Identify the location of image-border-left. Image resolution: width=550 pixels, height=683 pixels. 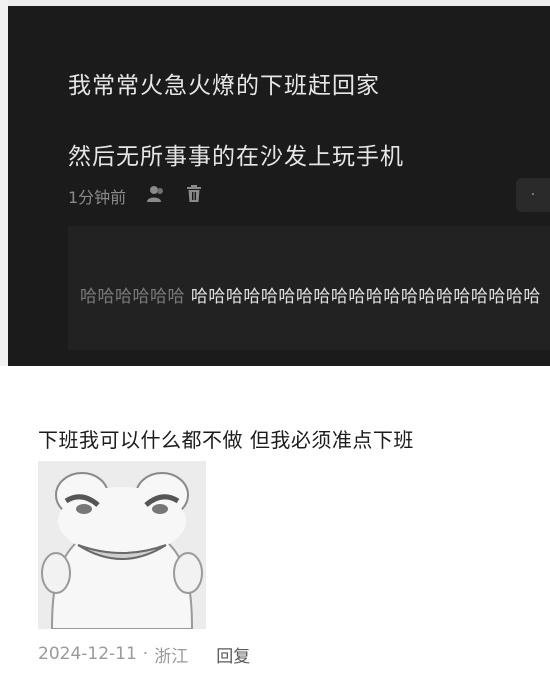
(4, 183).